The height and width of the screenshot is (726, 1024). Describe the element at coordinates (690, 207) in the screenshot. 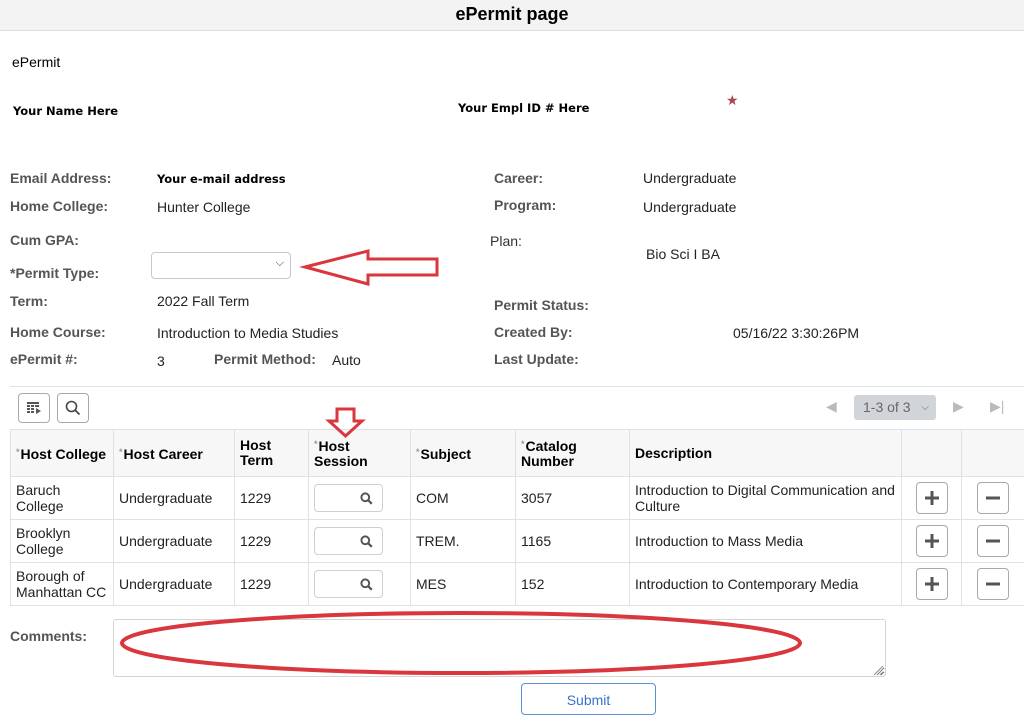

I see `program-value: Undergraduate` at that location.